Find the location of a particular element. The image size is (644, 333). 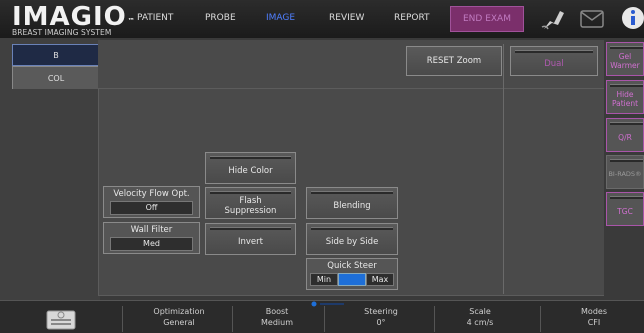

wall-filter-value: Med is located at coordinates (151, 244).